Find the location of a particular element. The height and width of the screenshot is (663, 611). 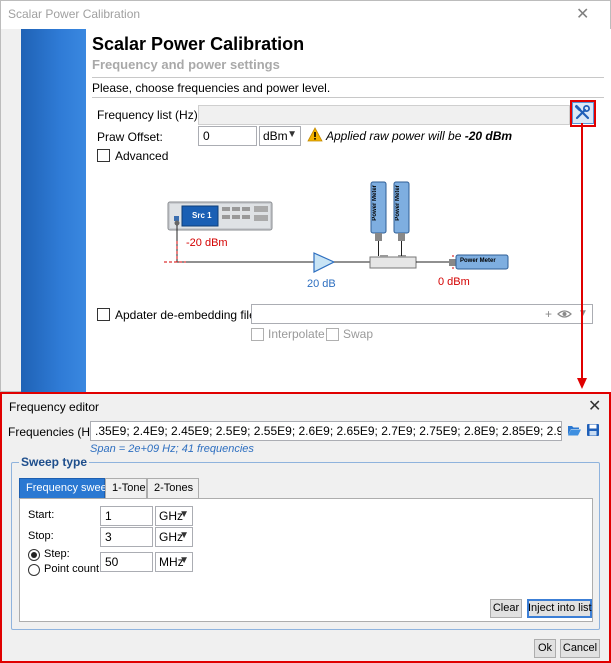

point-count-label: Point count: is located at coordinates (73, 569).